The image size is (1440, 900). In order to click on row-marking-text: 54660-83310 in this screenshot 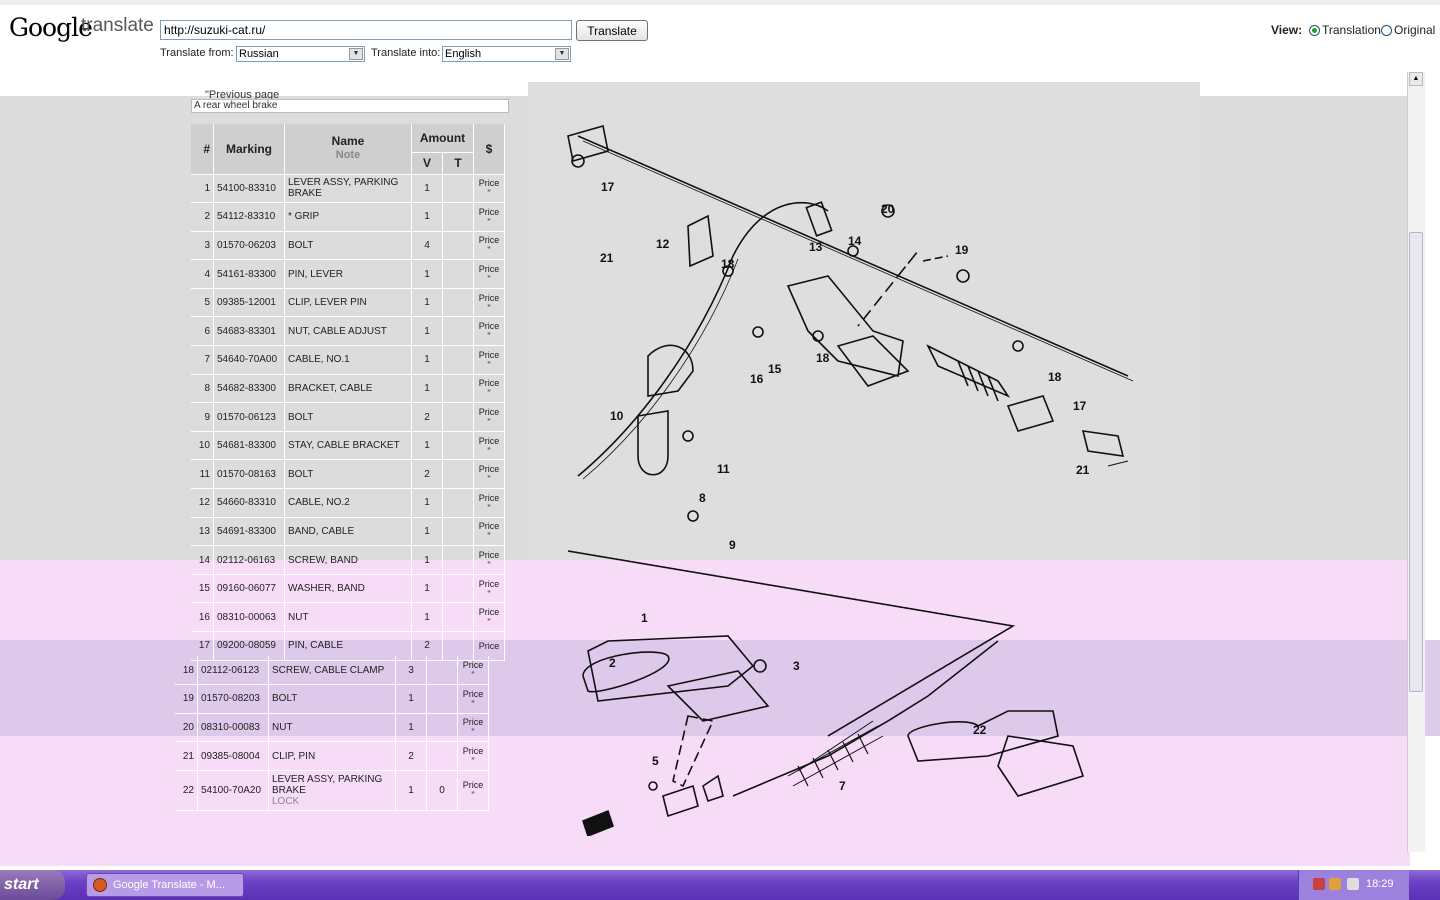, I will do `click(246, 503)`.